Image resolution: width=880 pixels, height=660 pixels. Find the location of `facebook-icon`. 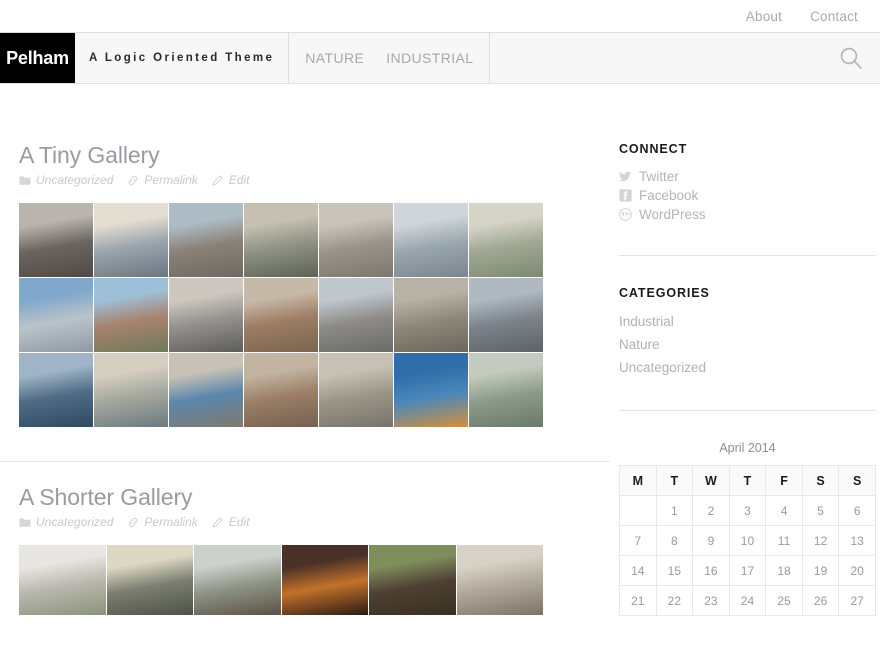

facebook-icon is located at coordinates (625, 195).